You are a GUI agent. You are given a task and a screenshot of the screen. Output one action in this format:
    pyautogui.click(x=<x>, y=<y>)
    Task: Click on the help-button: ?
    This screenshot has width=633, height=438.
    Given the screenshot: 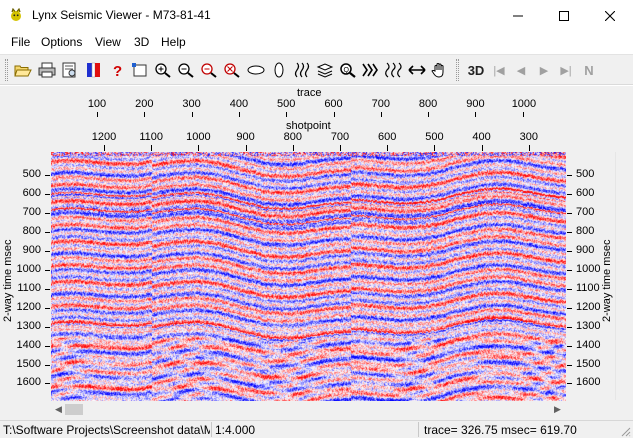 What is the action you would take?
    pyautogui.click(x=117, y=70)
    